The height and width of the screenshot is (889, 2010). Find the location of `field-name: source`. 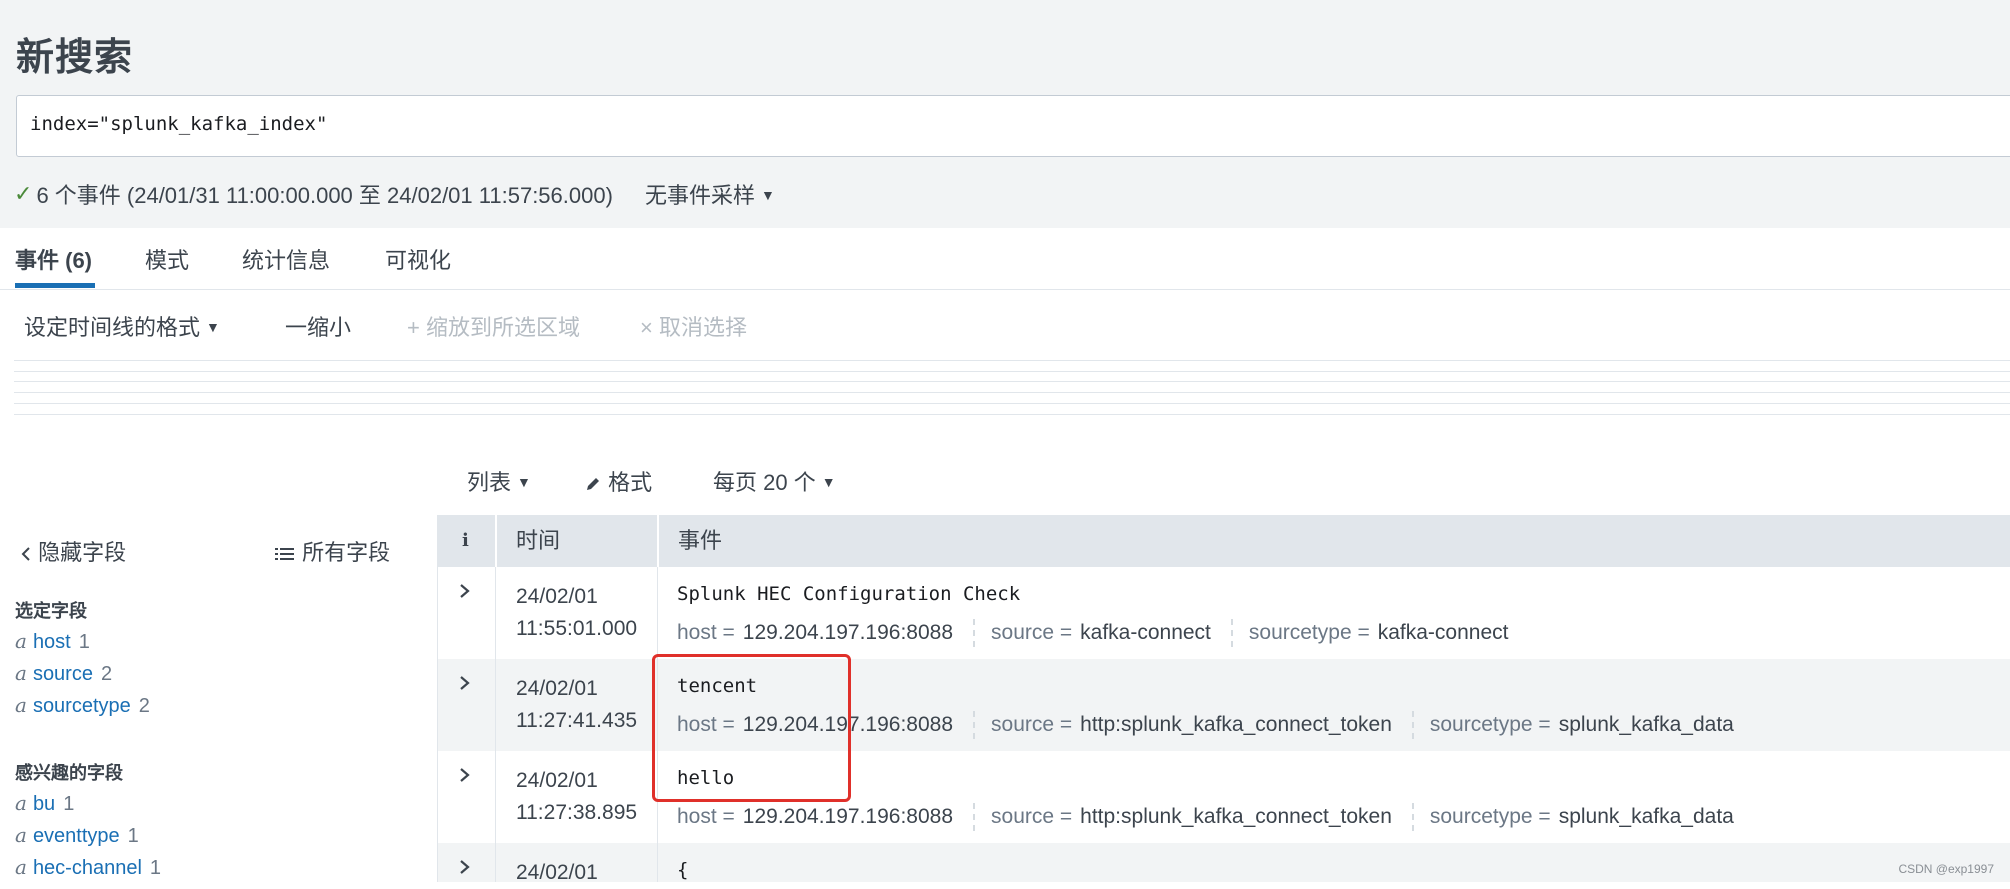

field-name: source is located at coordinates (62, 674).